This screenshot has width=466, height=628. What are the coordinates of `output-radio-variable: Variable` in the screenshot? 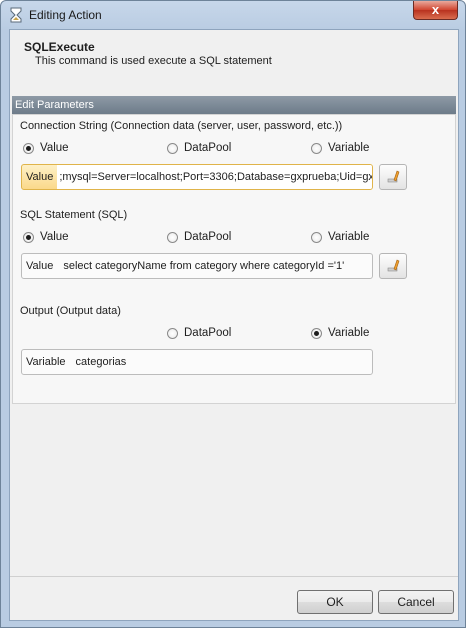 It's located at (340, 333).